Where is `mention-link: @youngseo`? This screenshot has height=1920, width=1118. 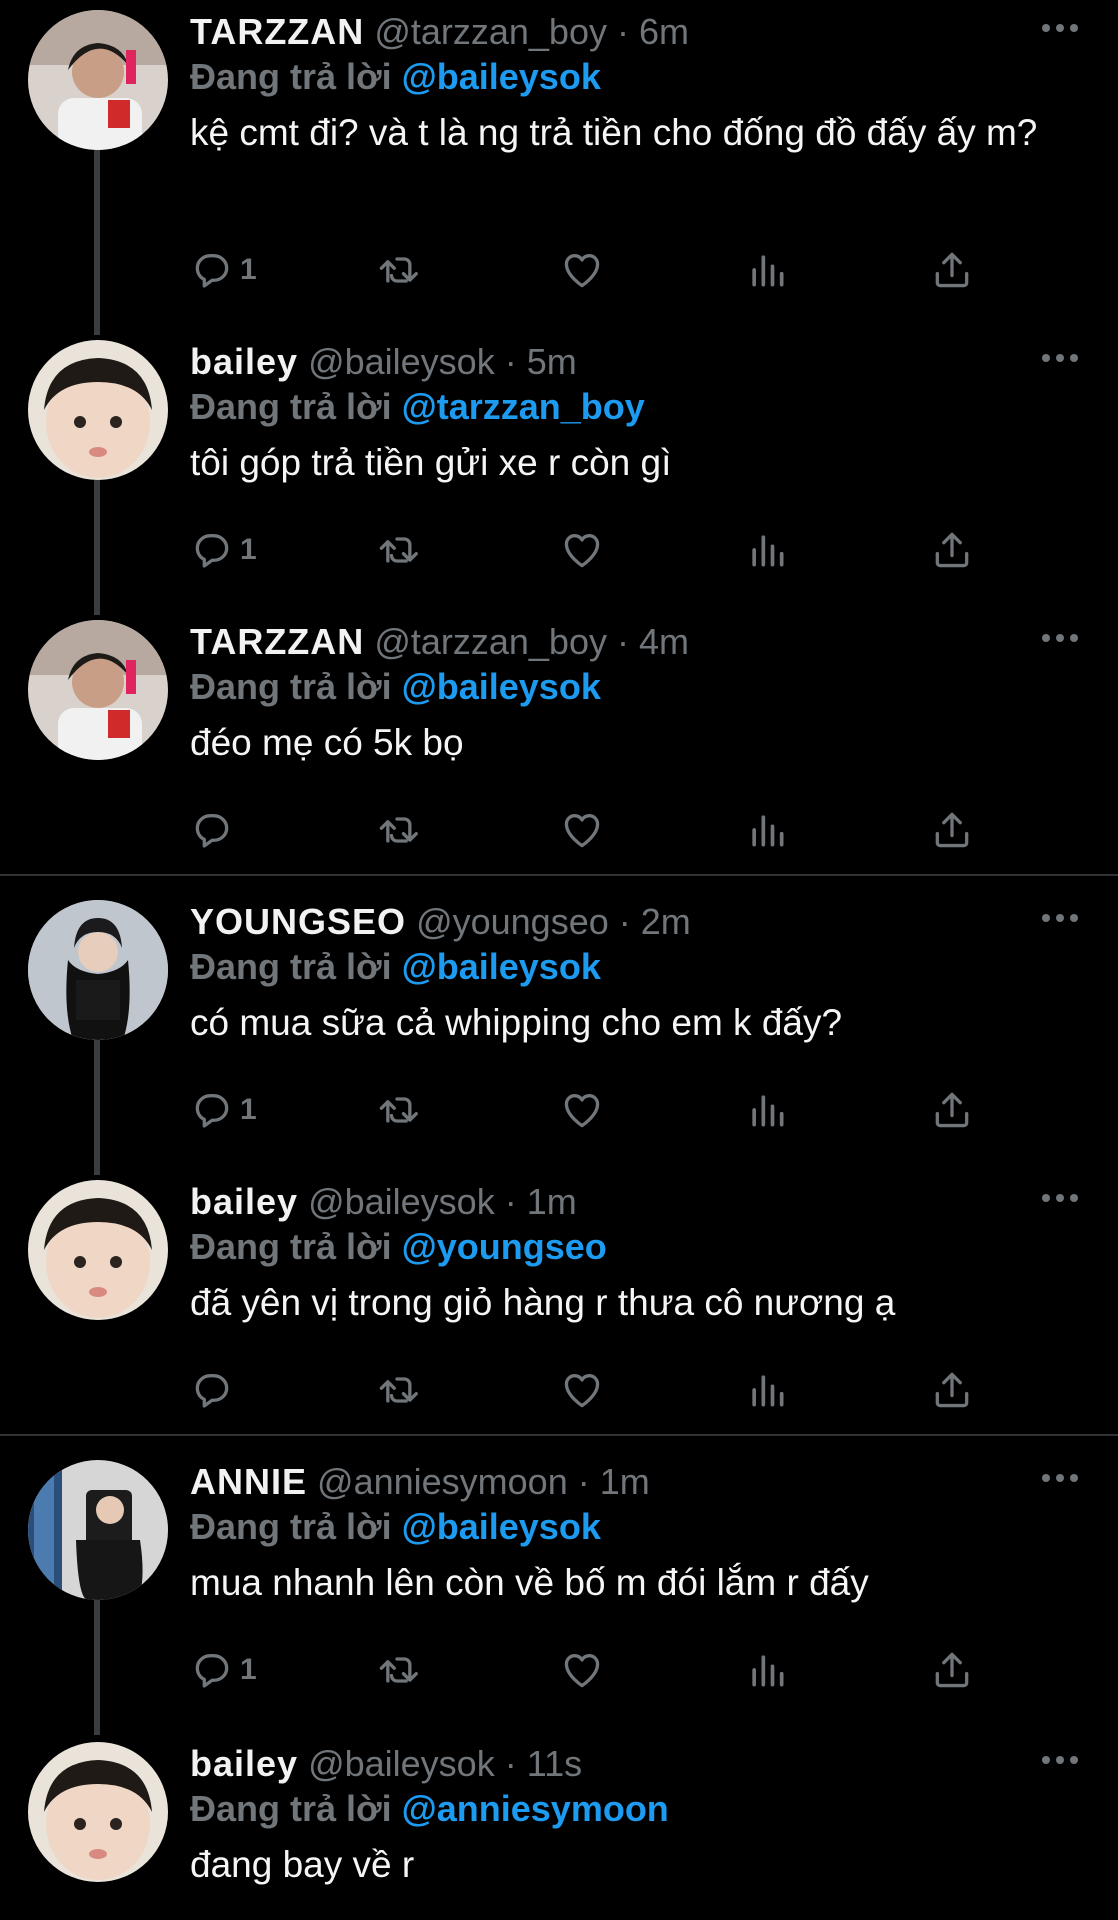 mention-link: @youngseo is located at coordinates (504, 1246).